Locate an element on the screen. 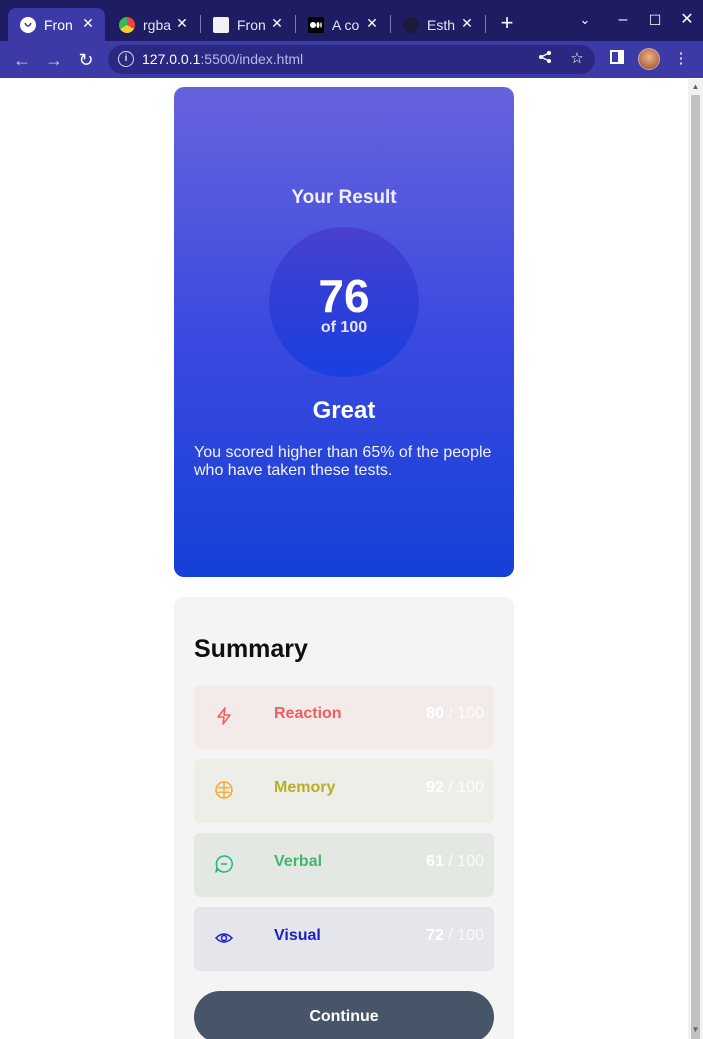 This screenshot has height=1039, width=703. summary-item-label: Verbal is located at coordinates (298, 861).